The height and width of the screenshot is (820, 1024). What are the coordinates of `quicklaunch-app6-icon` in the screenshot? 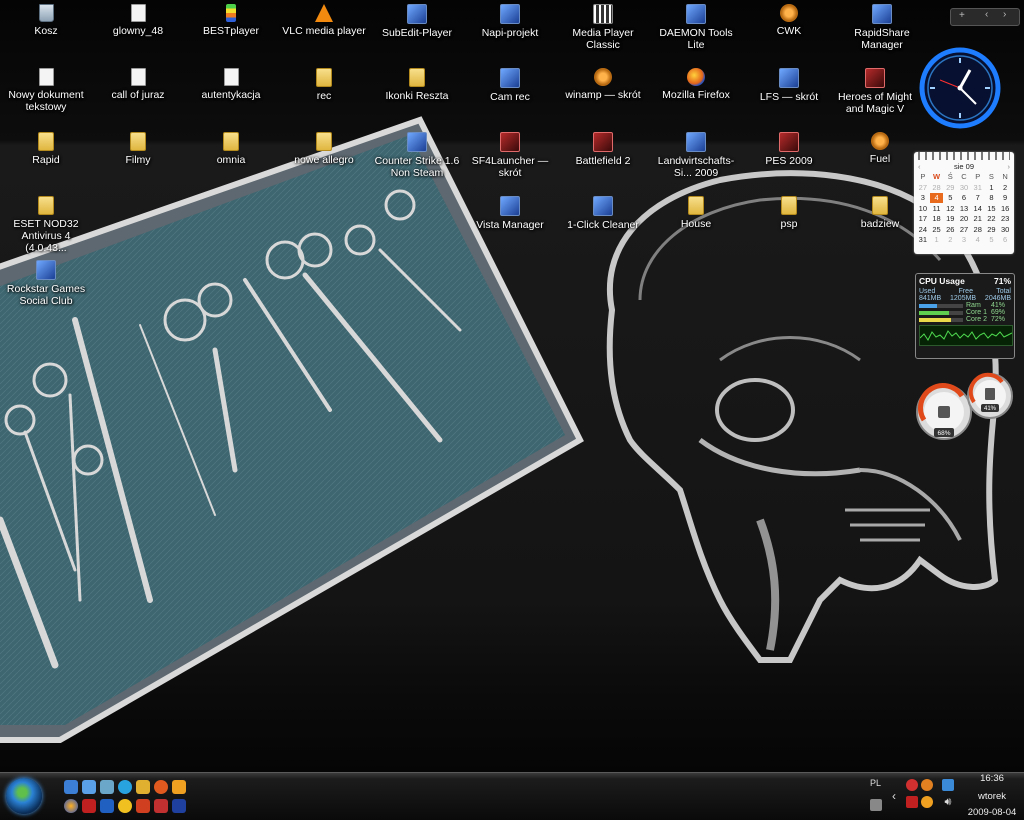 It's located at (161, 806).